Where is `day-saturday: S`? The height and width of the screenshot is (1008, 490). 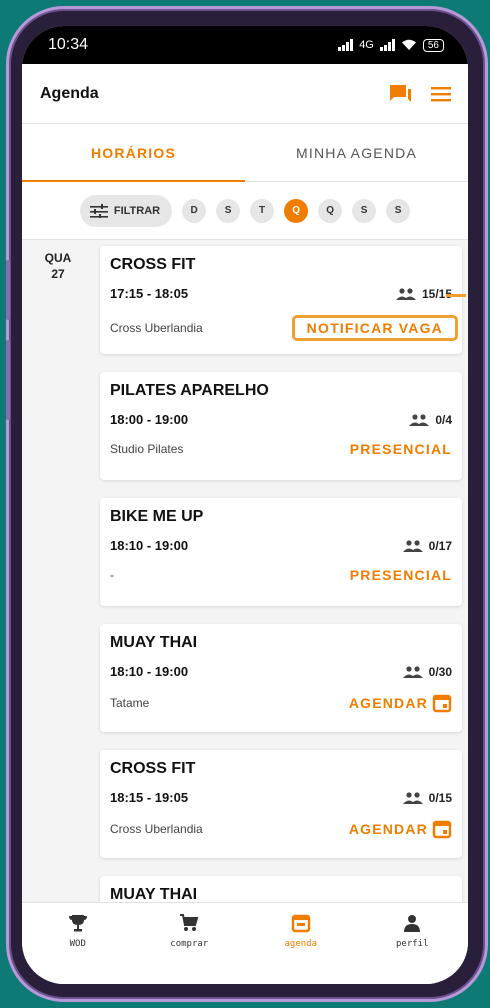 day-saturday: S is located at coordinates (398, 210).